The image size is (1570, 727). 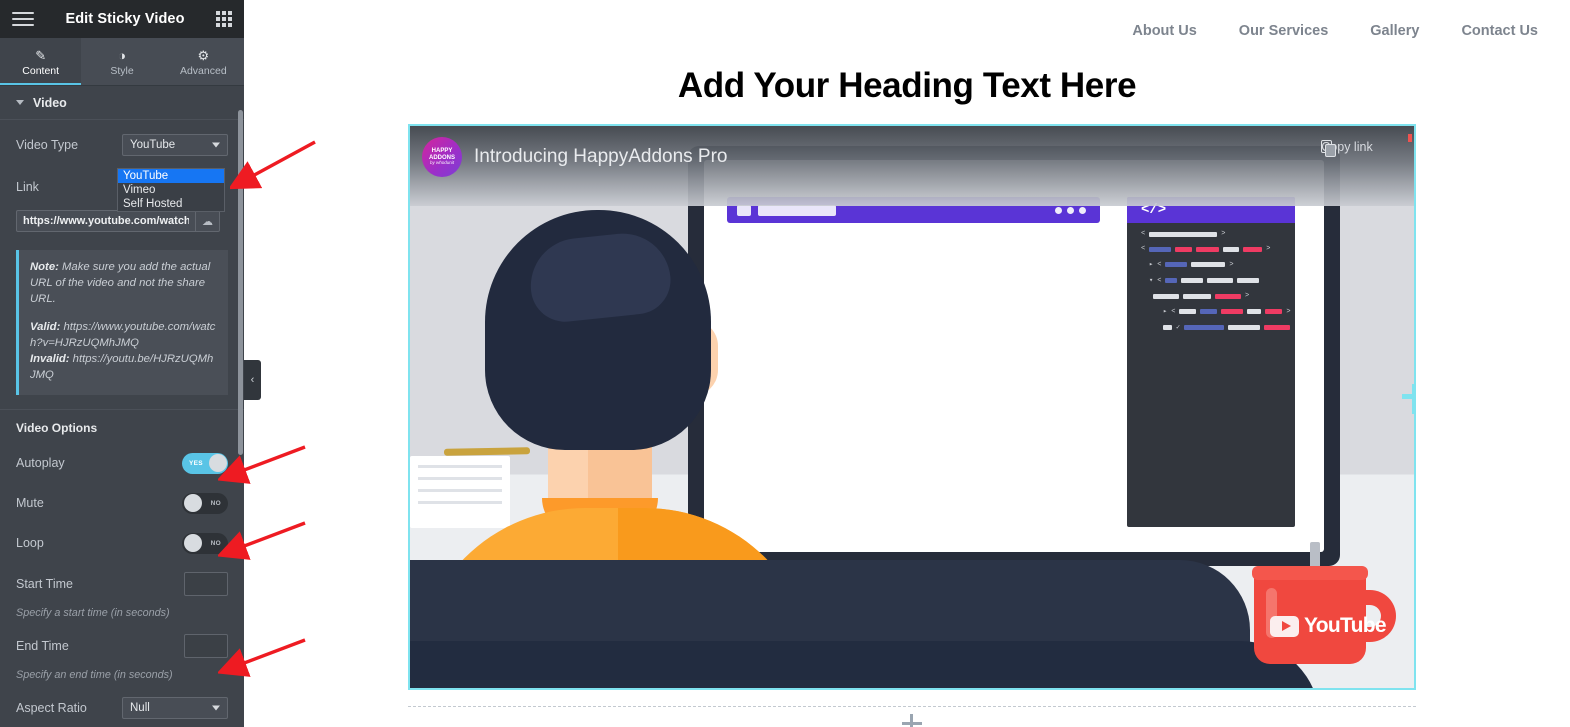 What do you see at coordinates (215, 503) in the screenshot?
I see `mute-toggle-value: NO` at bounding box center [215, 503].